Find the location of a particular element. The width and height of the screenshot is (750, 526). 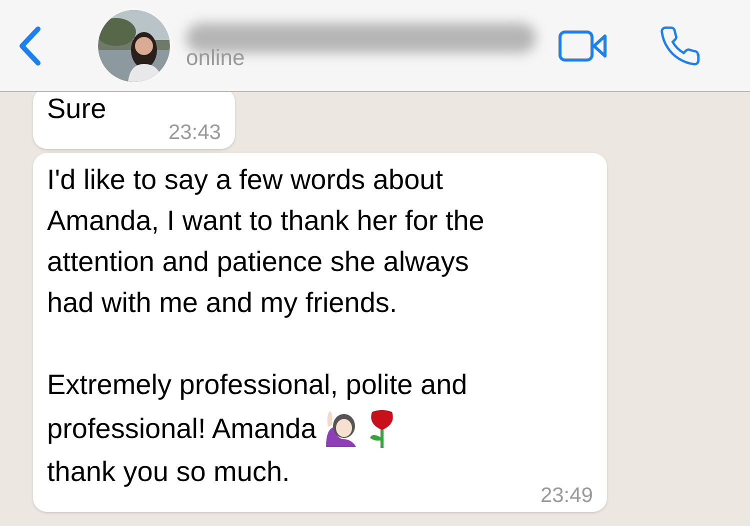

message-time: 23:43 is located at coordinates (194, 133).